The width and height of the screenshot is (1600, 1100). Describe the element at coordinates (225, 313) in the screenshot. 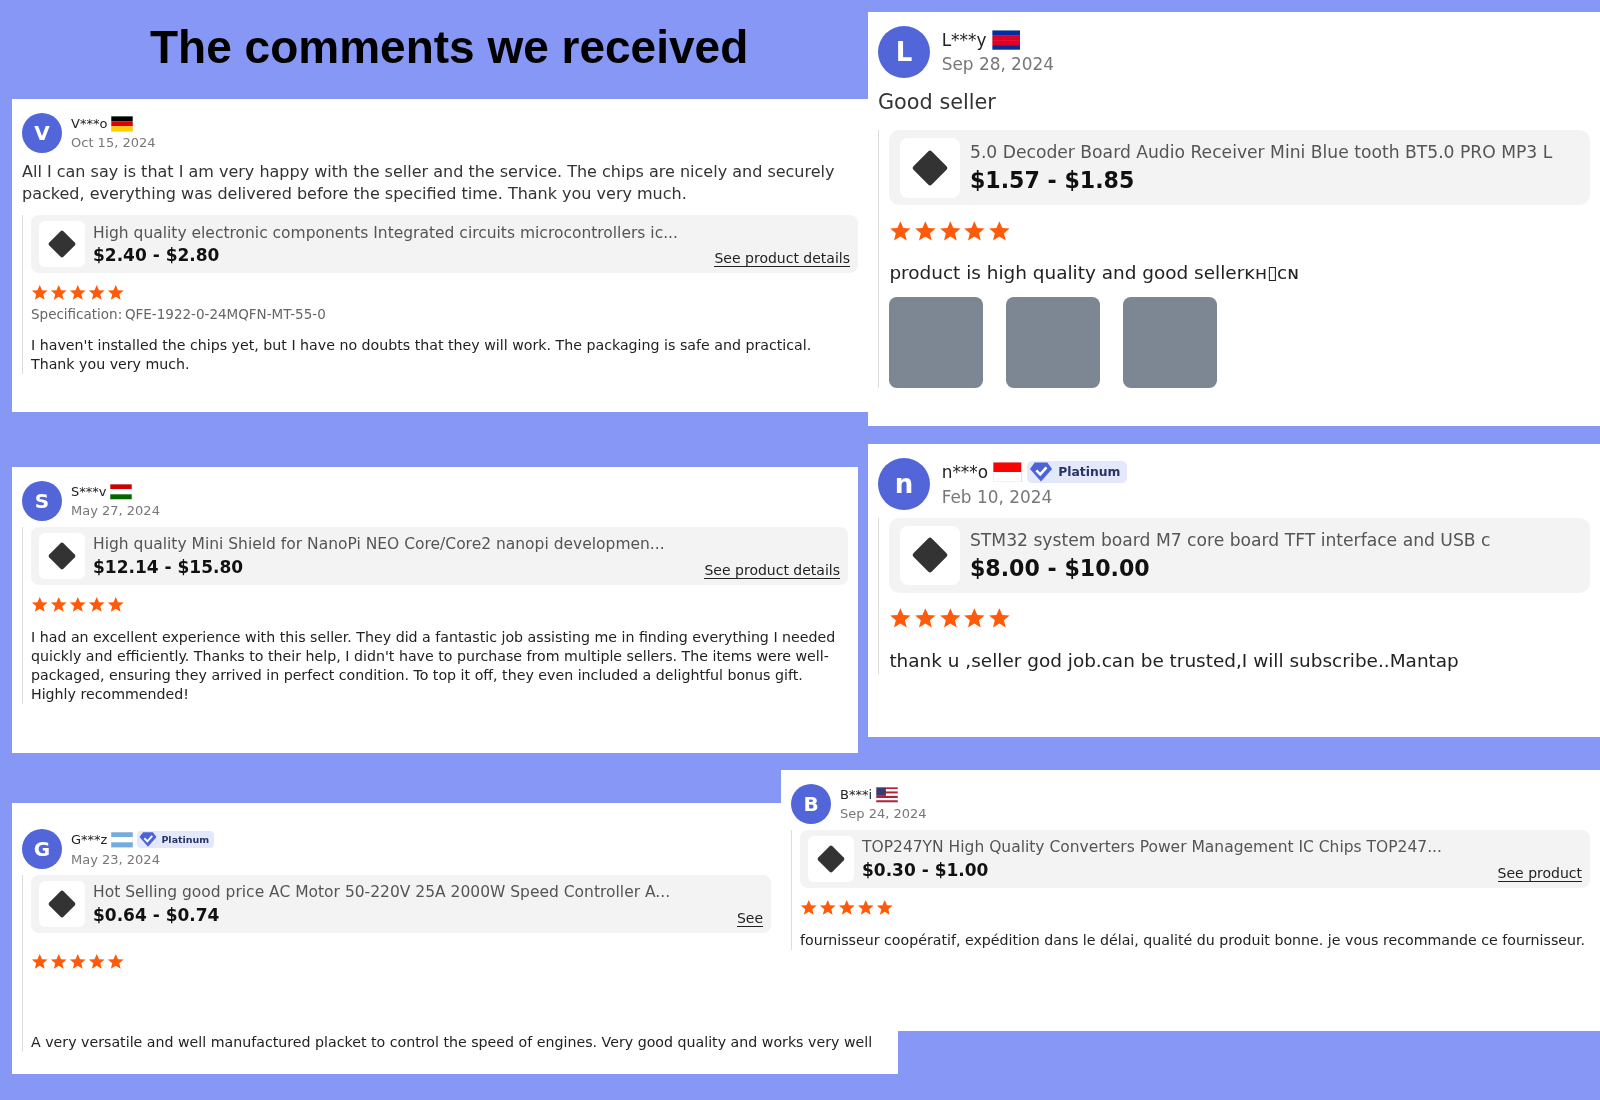

I see `specification-value: QFE-1922-0-24MQFN-MT-55-0` at that location.